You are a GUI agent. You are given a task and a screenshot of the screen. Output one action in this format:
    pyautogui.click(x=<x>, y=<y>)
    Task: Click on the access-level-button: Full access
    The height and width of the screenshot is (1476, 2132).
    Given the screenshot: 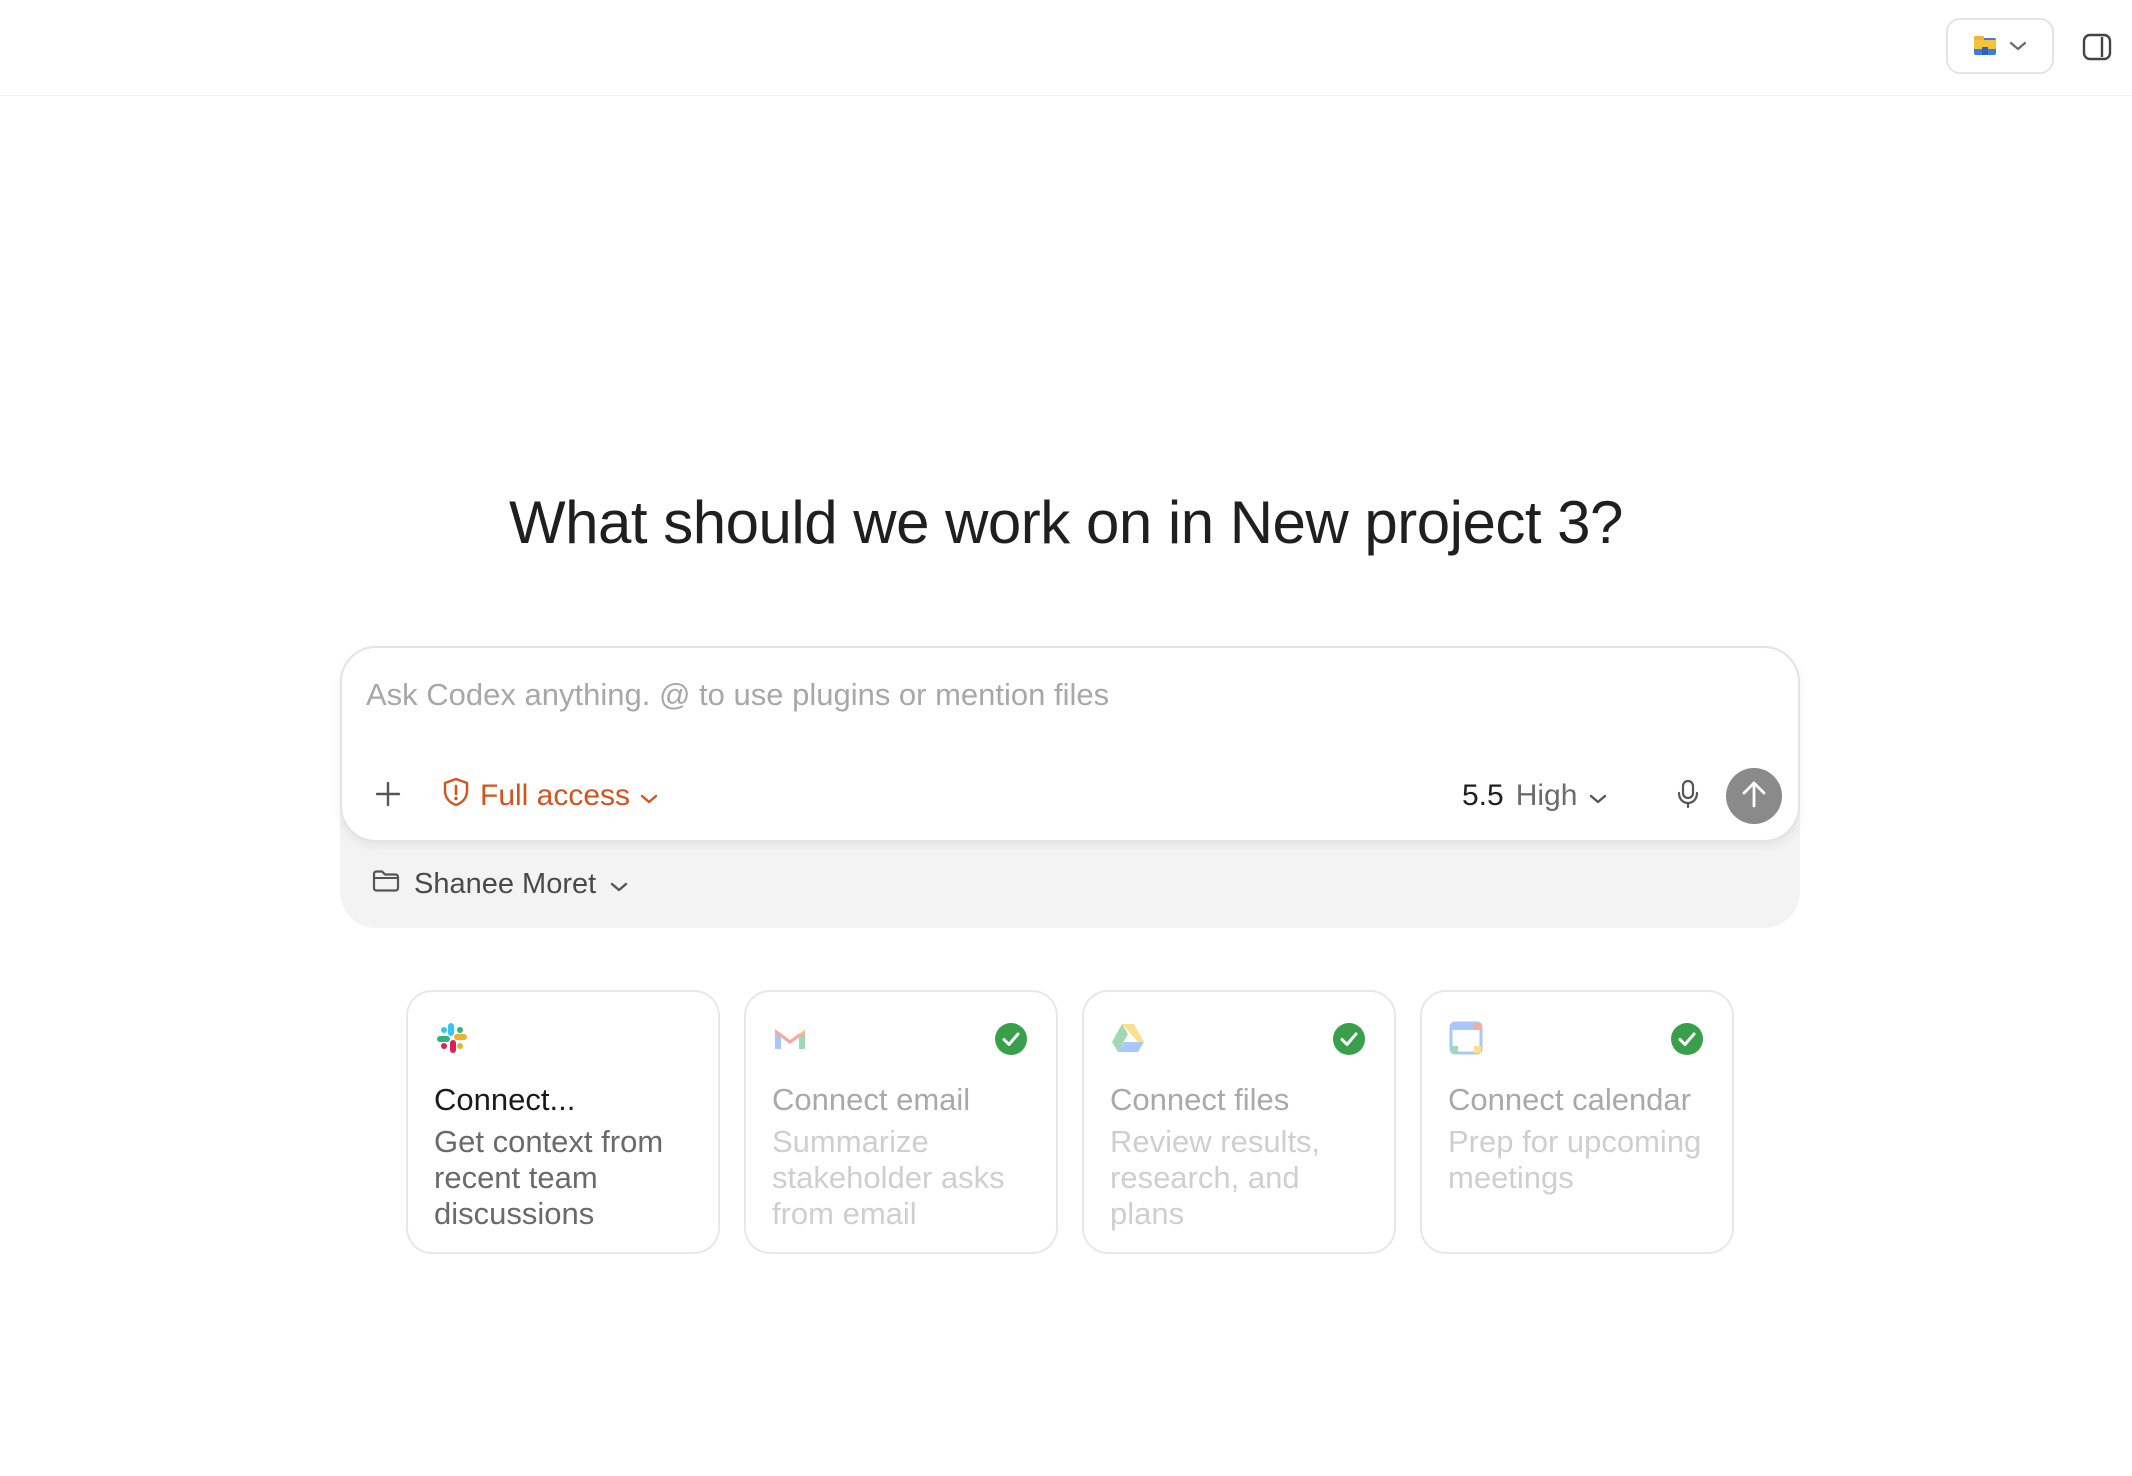 What is the action you would take?
    pyautogui.click(x=550, y=796)
    